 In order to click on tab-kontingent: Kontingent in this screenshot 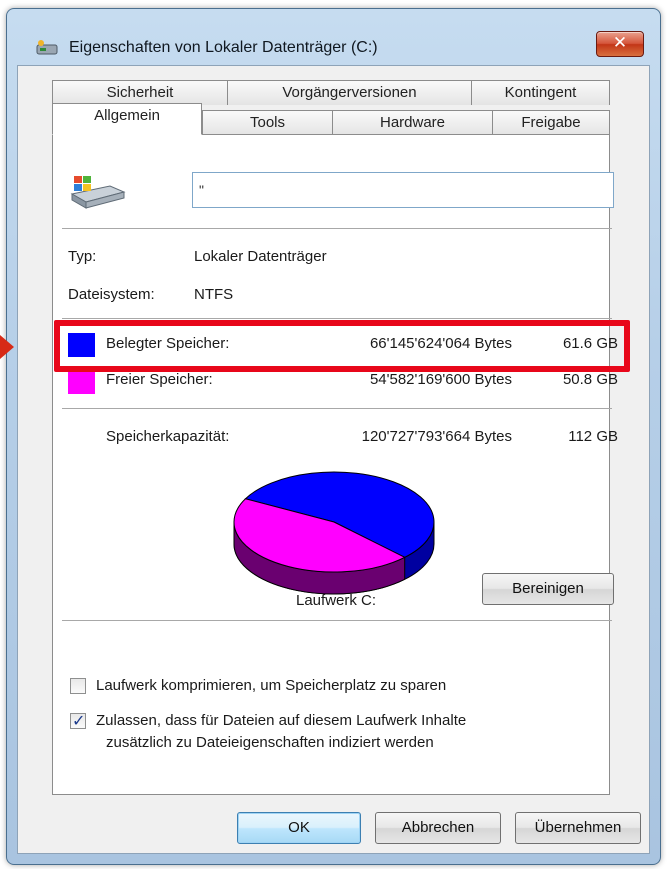, I will do `click(540, 92)`.